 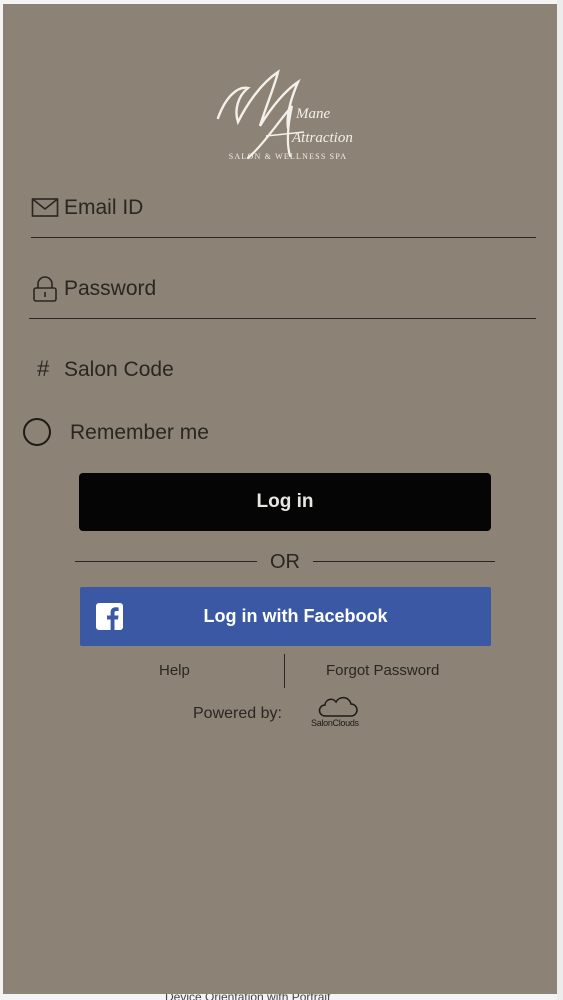 What do you see at coordinates (335, 723) in the screenshot?
I see `salonclouds-logo-text: SalonClouds` at bounding box center [335, 723].